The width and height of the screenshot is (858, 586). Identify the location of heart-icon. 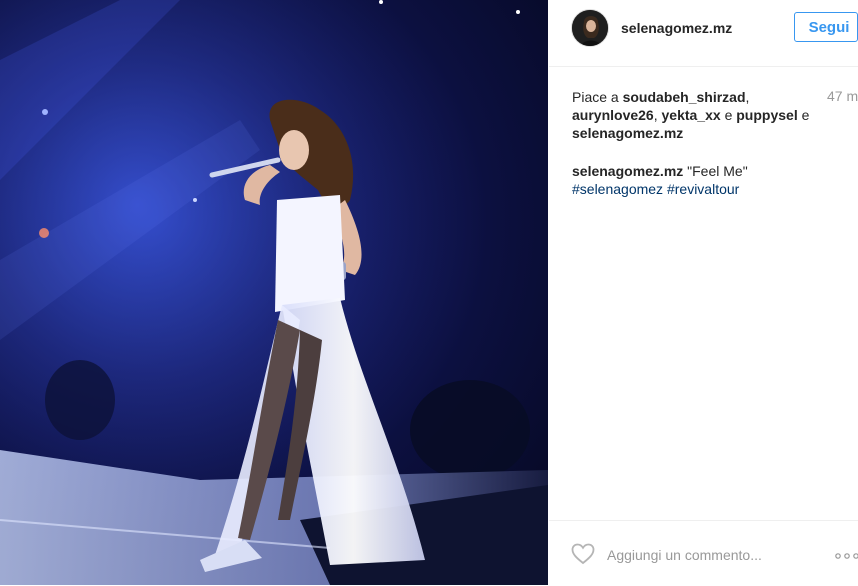
(583, 554).